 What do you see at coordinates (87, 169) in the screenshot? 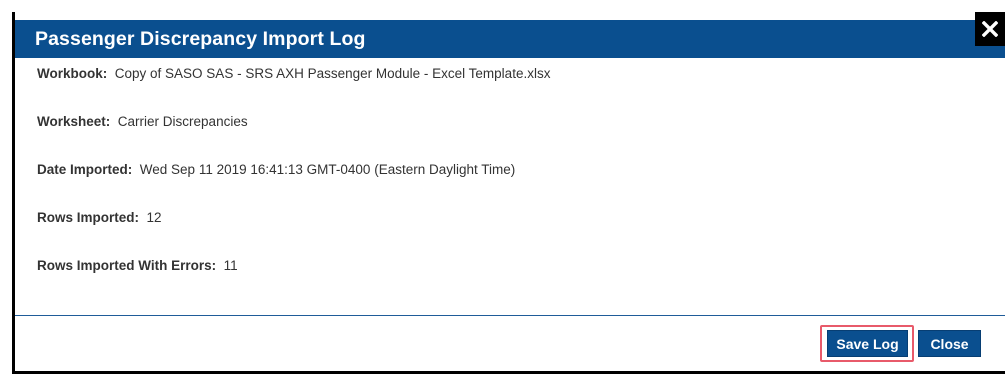
I see `field-label: Date Imported:` at bounding box center [87, 169].